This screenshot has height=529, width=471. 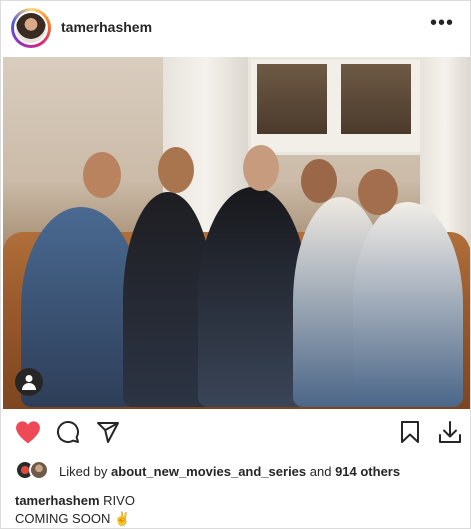 I want to click on others-likes-link: 914 others, so click(x=367, y=471).